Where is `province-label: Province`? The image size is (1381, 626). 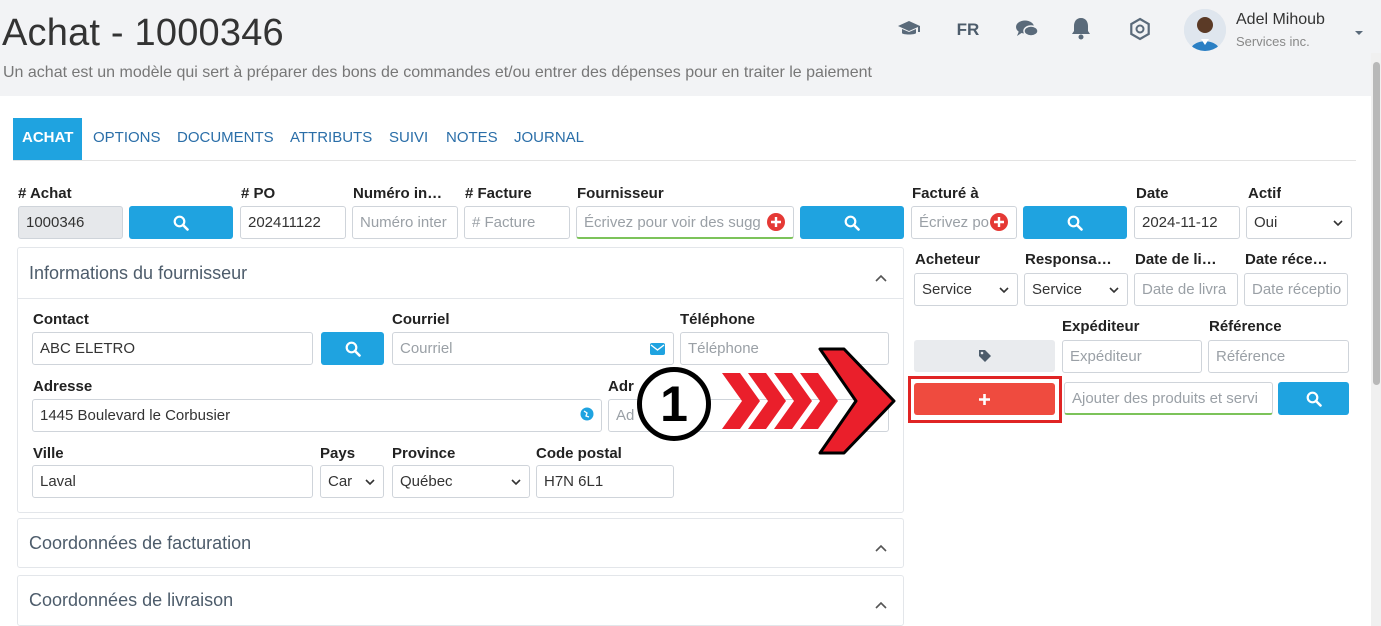 province-label: Province is located at coordinates (424, 453).